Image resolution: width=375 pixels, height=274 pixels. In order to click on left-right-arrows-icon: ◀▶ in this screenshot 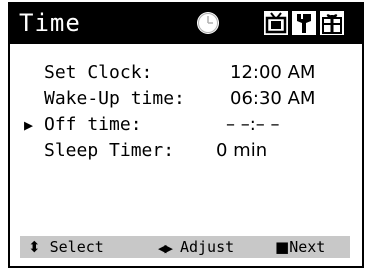, I will do `click(165, 248)`.